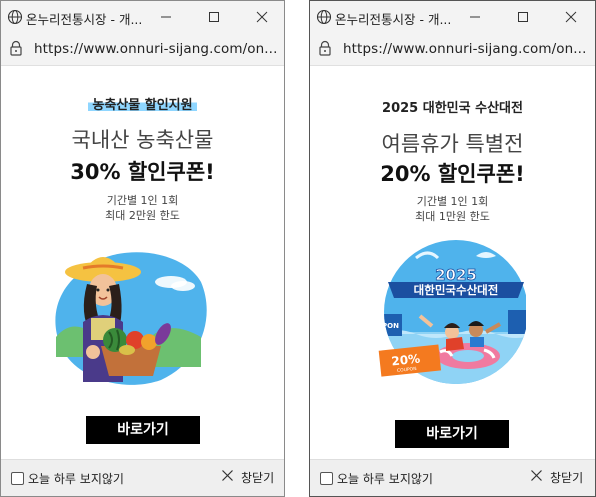 The width and height of the screenshot is (596, 497). What do you see at coordinates (456, 275) in the screenshot?
I see `badge-year: 2025` at bounding box center [456, 275].